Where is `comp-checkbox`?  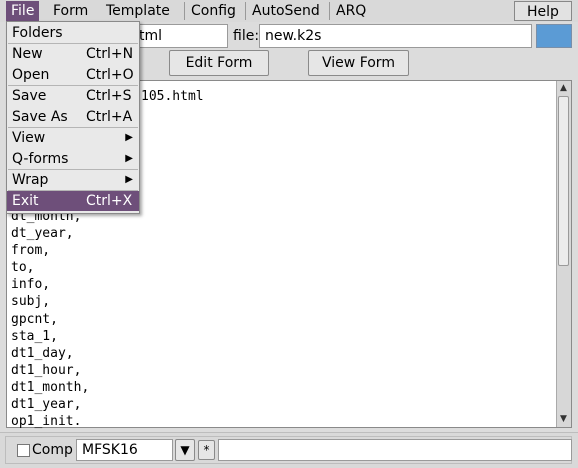
comp-checkbox is located at coordinates (23, 450).